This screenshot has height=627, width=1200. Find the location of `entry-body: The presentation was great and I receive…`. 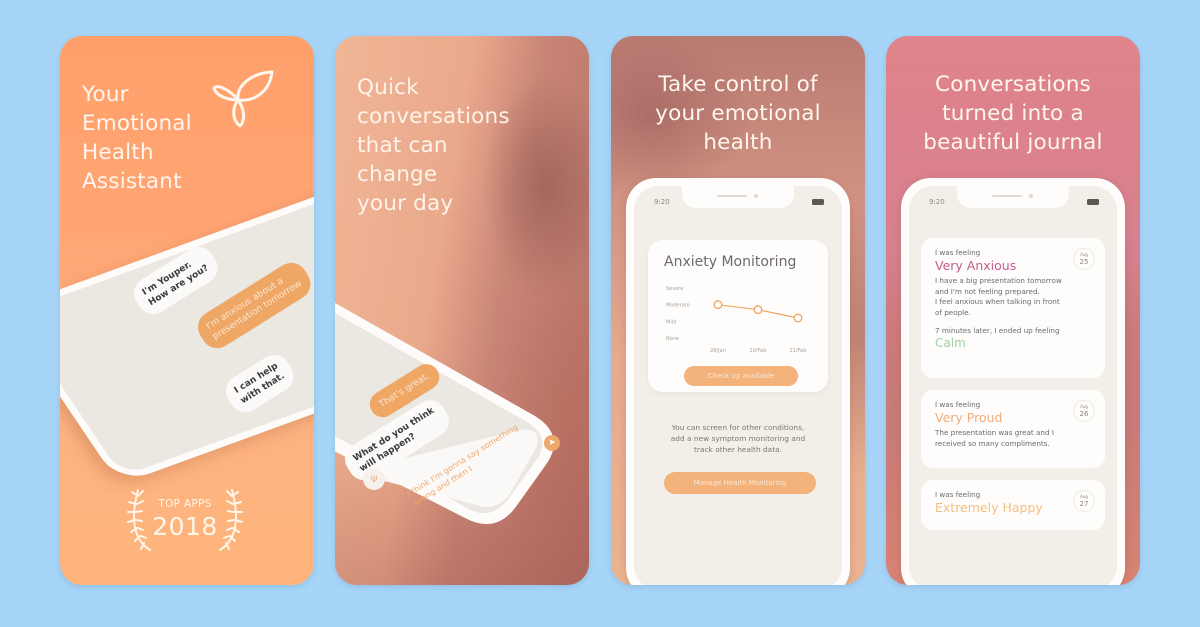

entry-body: The presentation was great and I receive… is located at coordinates (994, 438).